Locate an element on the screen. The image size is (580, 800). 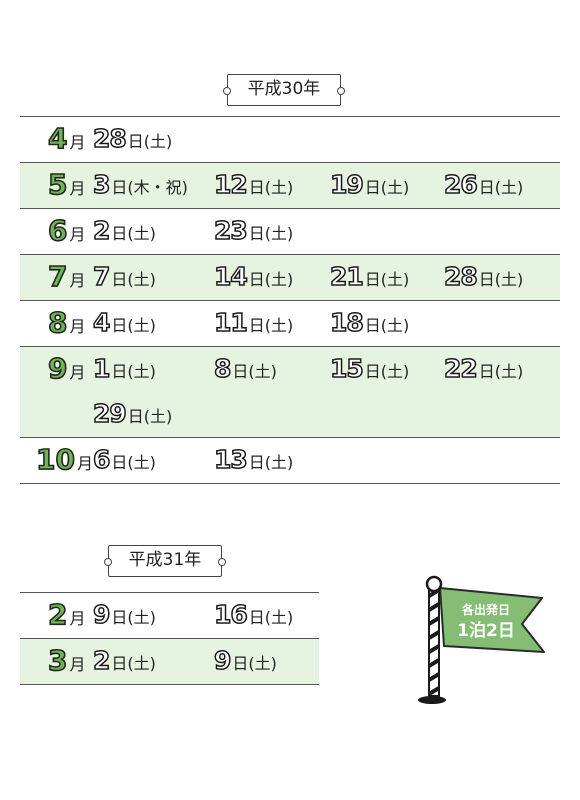
month-label: 6月 is located at coordinates (66, 231).